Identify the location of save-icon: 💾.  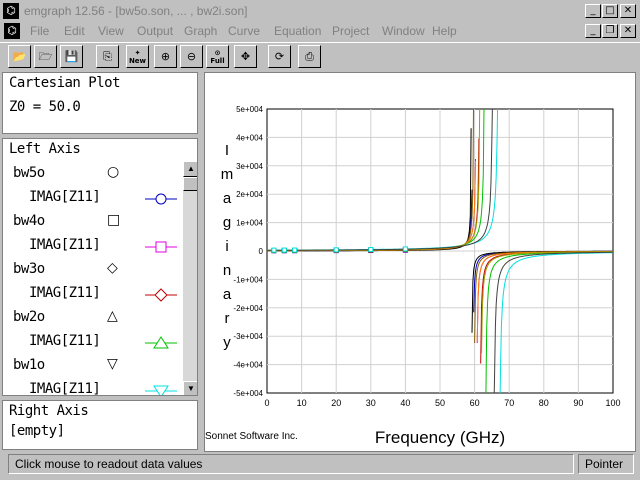
(71, 56).